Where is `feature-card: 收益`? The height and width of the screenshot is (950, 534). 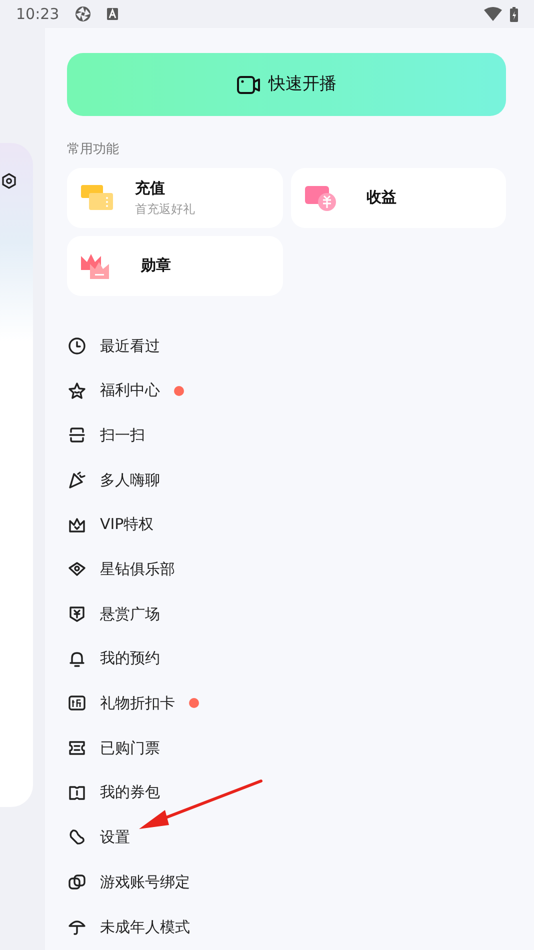 feature-card: 收益 is located at coordinates (398, 198).